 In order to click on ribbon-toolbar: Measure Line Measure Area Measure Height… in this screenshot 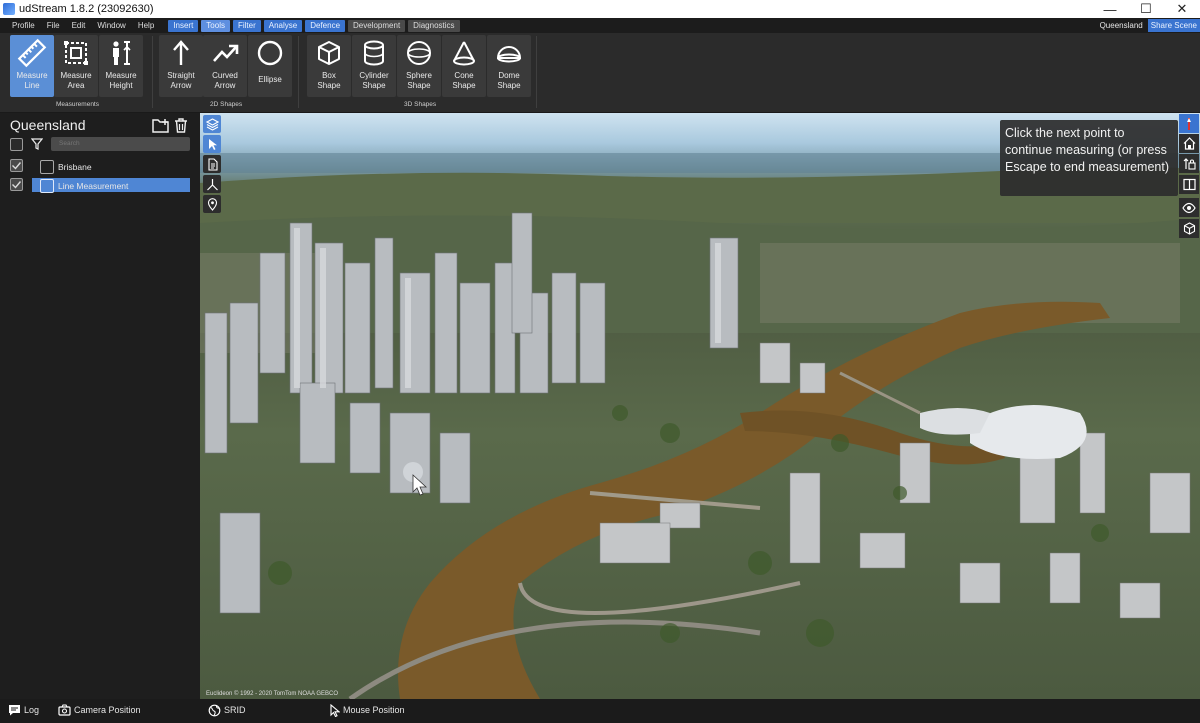, I will do `click(600, 73)`.